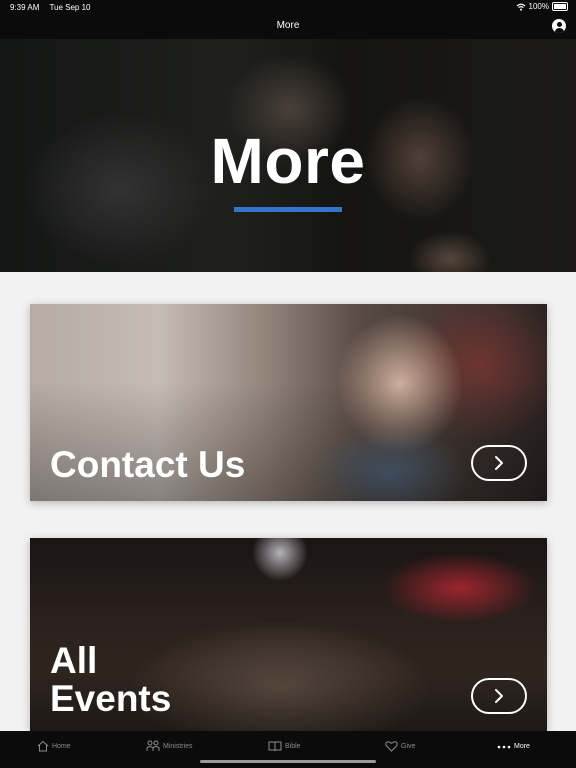  I want to click on all-events-title-line2: Events, so click(111, 698).